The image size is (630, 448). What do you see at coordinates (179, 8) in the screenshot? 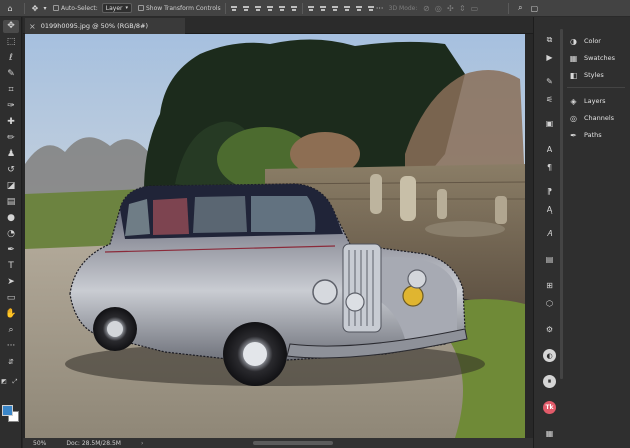
I see `show-transform-checkbox: Show Transform Controls` at bounding box center [179, 8].